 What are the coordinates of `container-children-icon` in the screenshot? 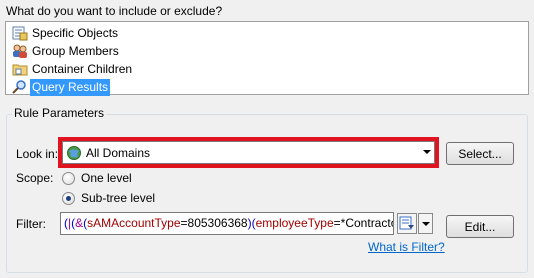 It's located at (20, 69).